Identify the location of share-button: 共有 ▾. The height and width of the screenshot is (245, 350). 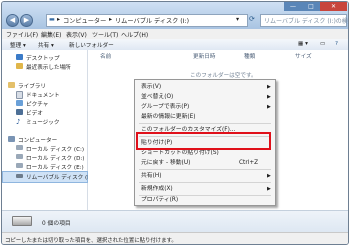
(46, 45).